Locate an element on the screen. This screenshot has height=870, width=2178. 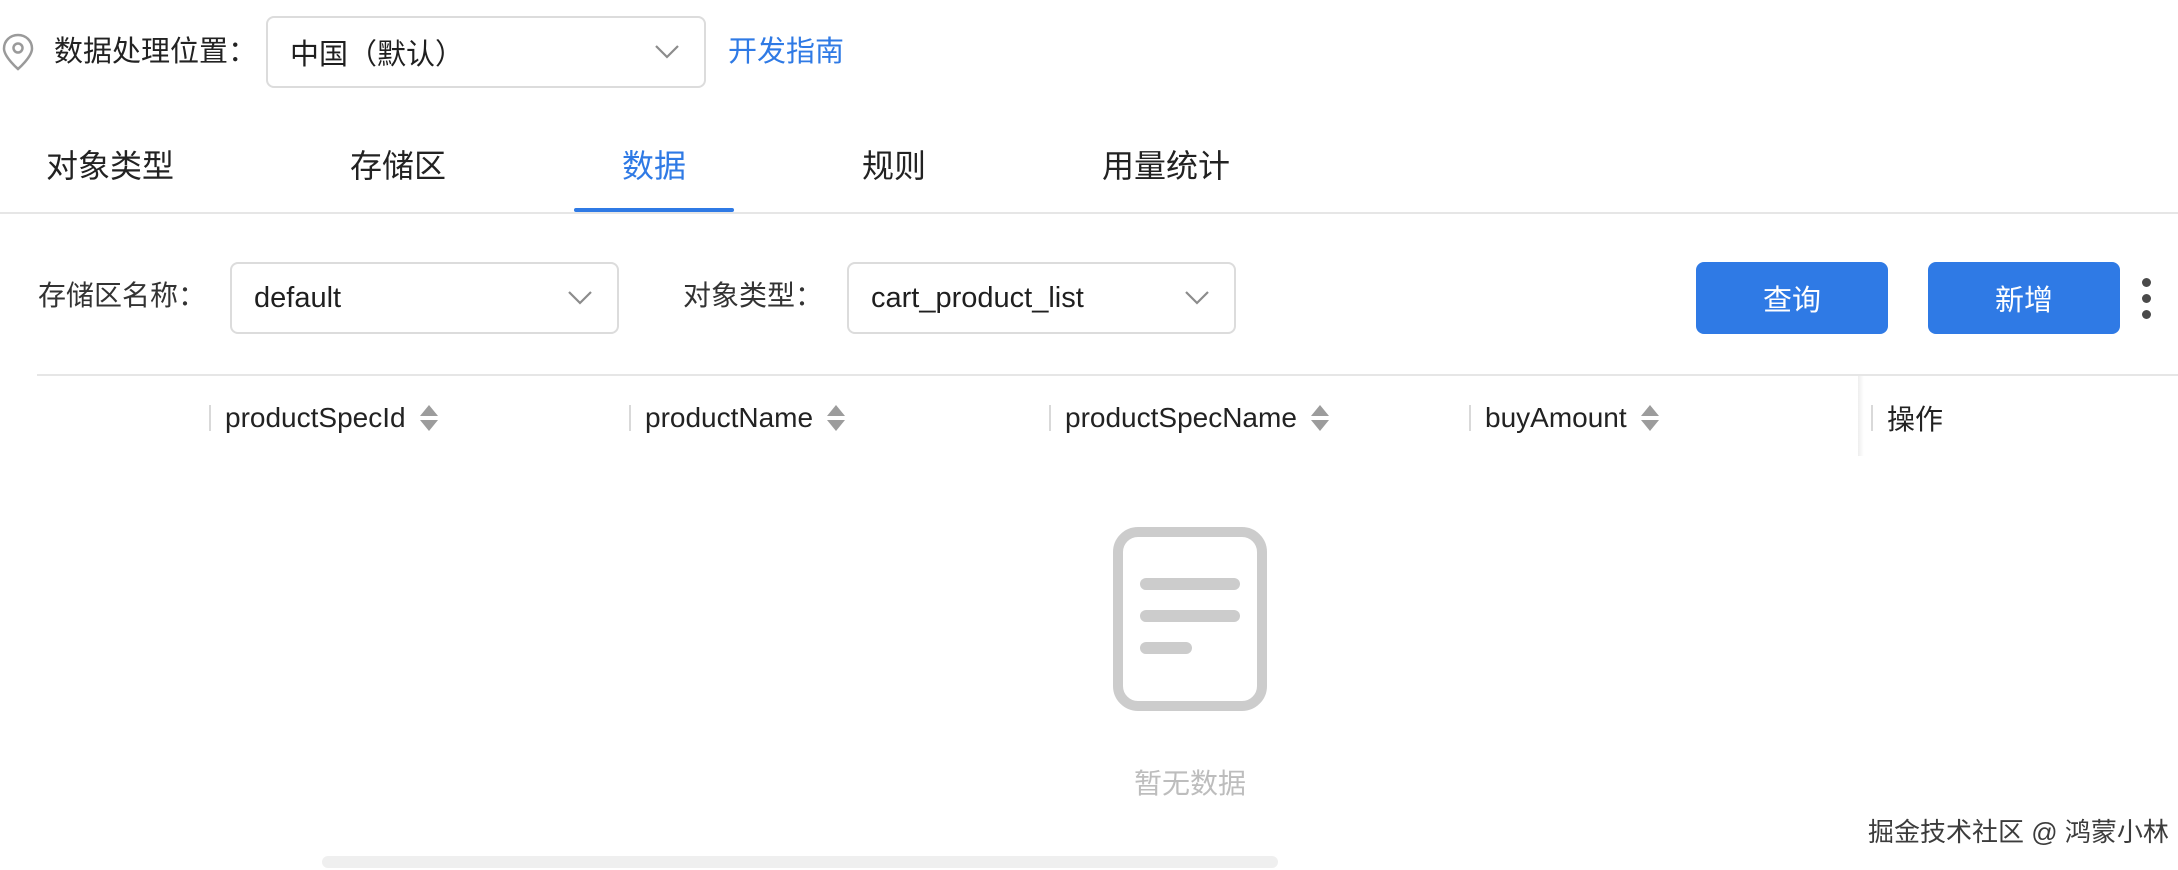
object-type-select: cart_product_list is located at coordinates (1041, 298).